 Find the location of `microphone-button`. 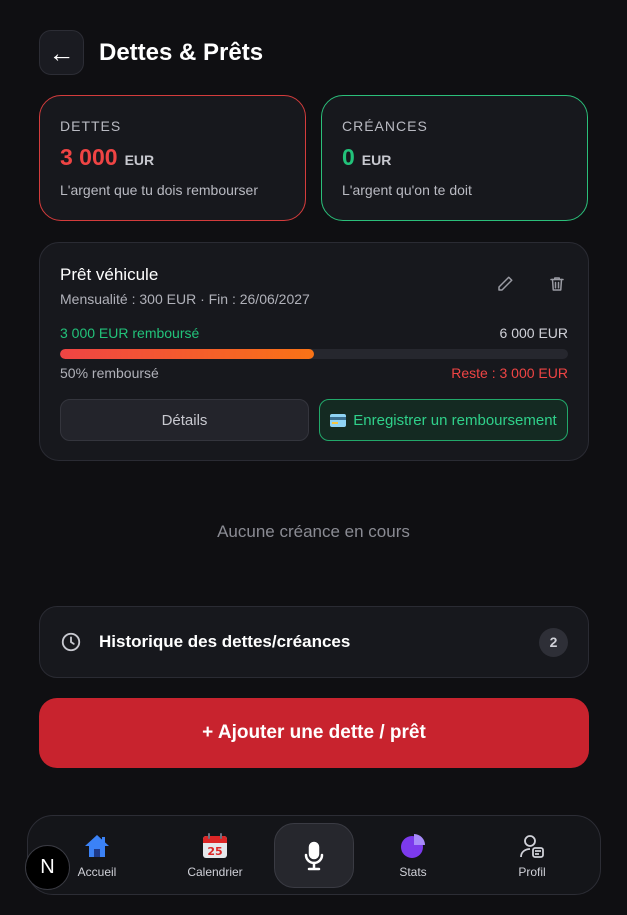

microphone-button is located at coordinates (314, 855).